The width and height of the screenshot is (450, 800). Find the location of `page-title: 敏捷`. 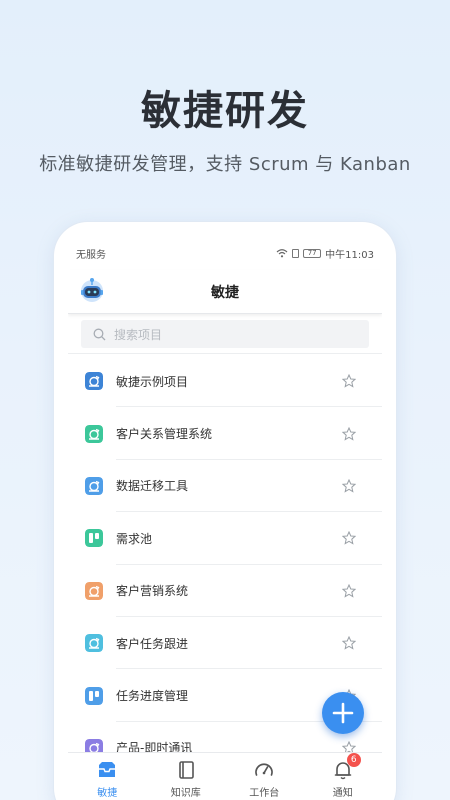

page-title: 敏捷 is located at coordinates (225, 292).